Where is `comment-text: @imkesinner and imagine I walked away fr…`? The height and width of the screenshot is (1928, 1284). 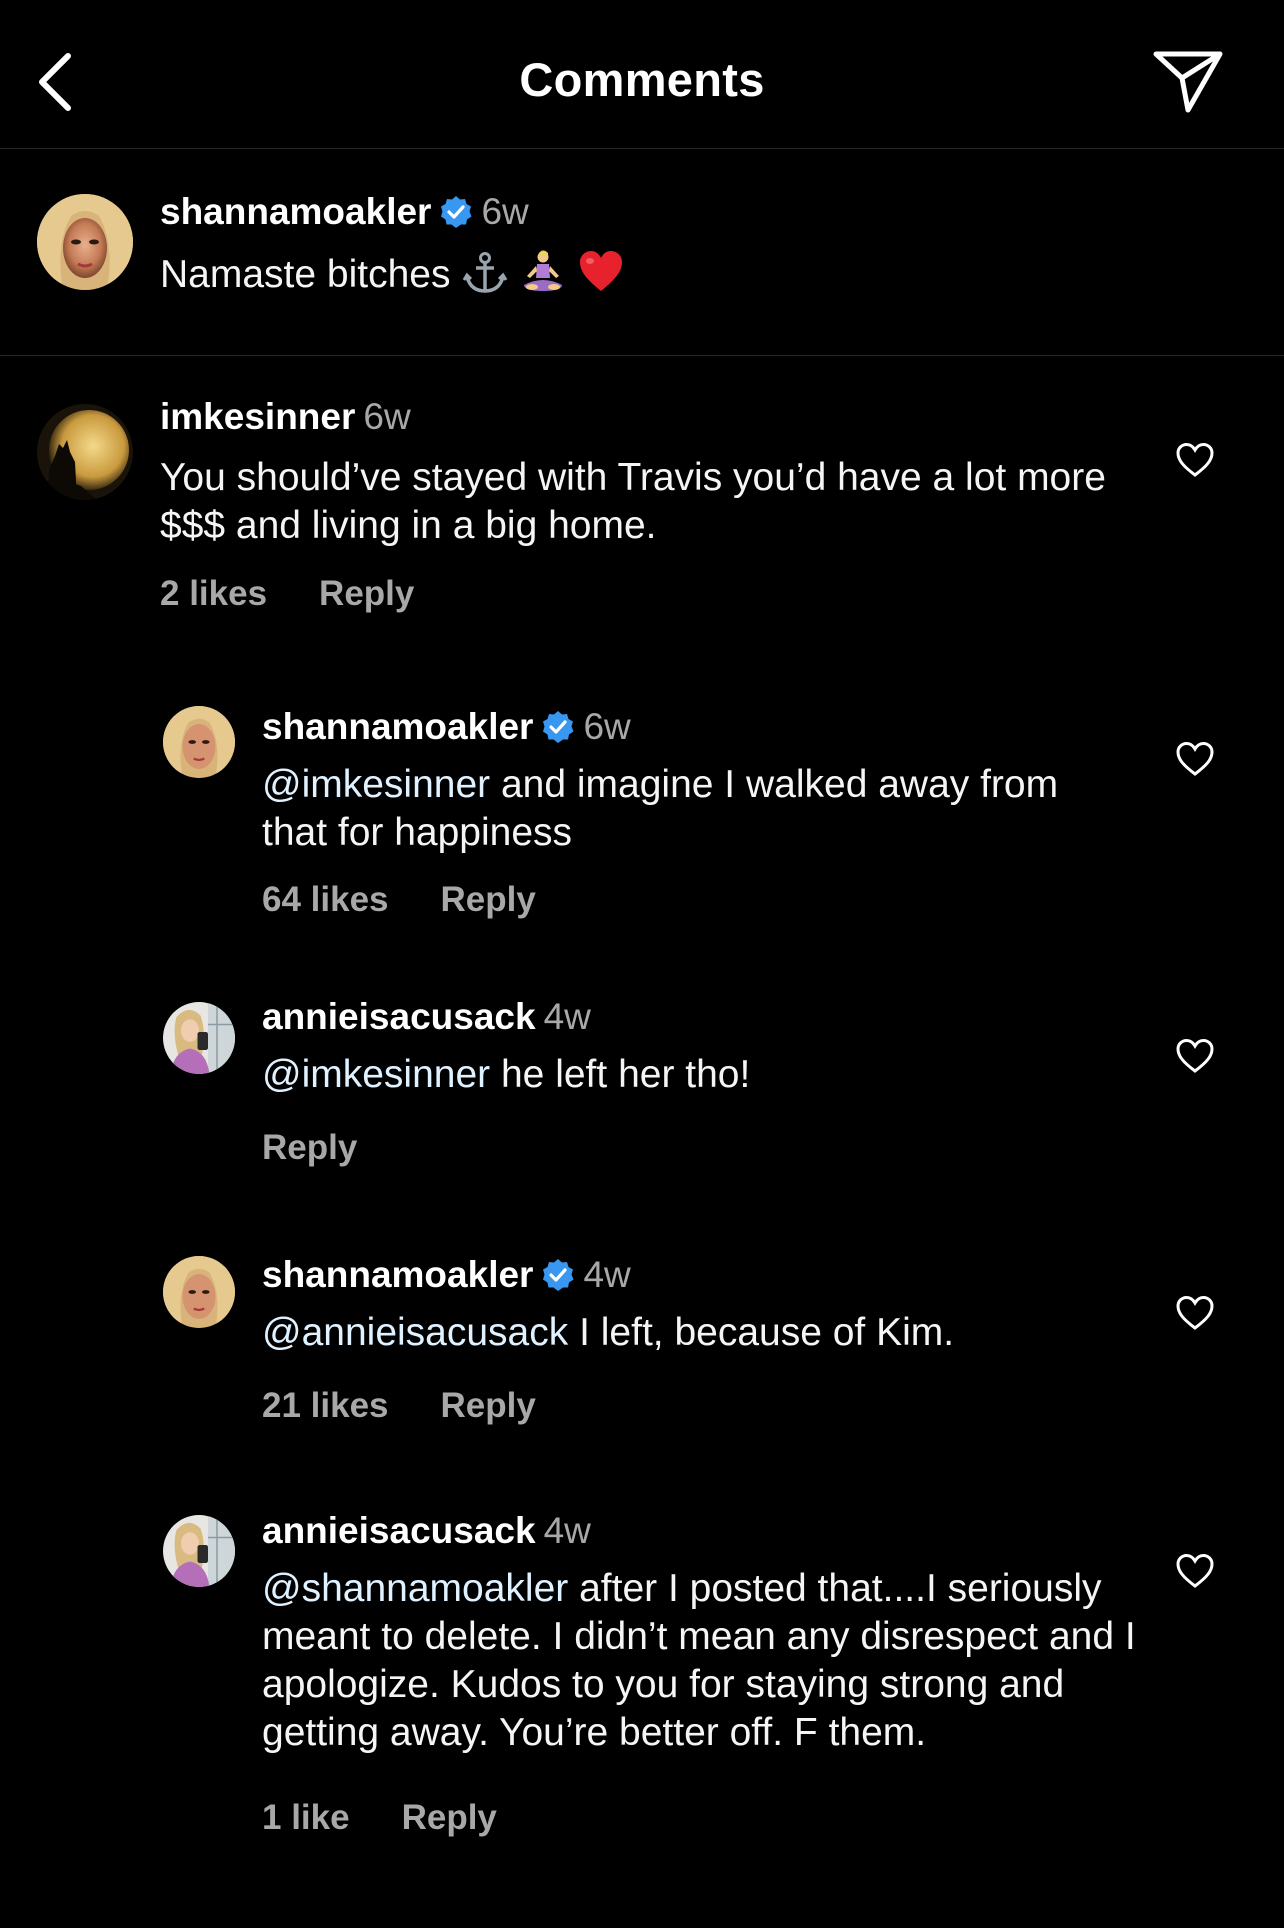 comment-text: @imkesinner and imagine I walked away fr… is located at coordinates (677, 809).